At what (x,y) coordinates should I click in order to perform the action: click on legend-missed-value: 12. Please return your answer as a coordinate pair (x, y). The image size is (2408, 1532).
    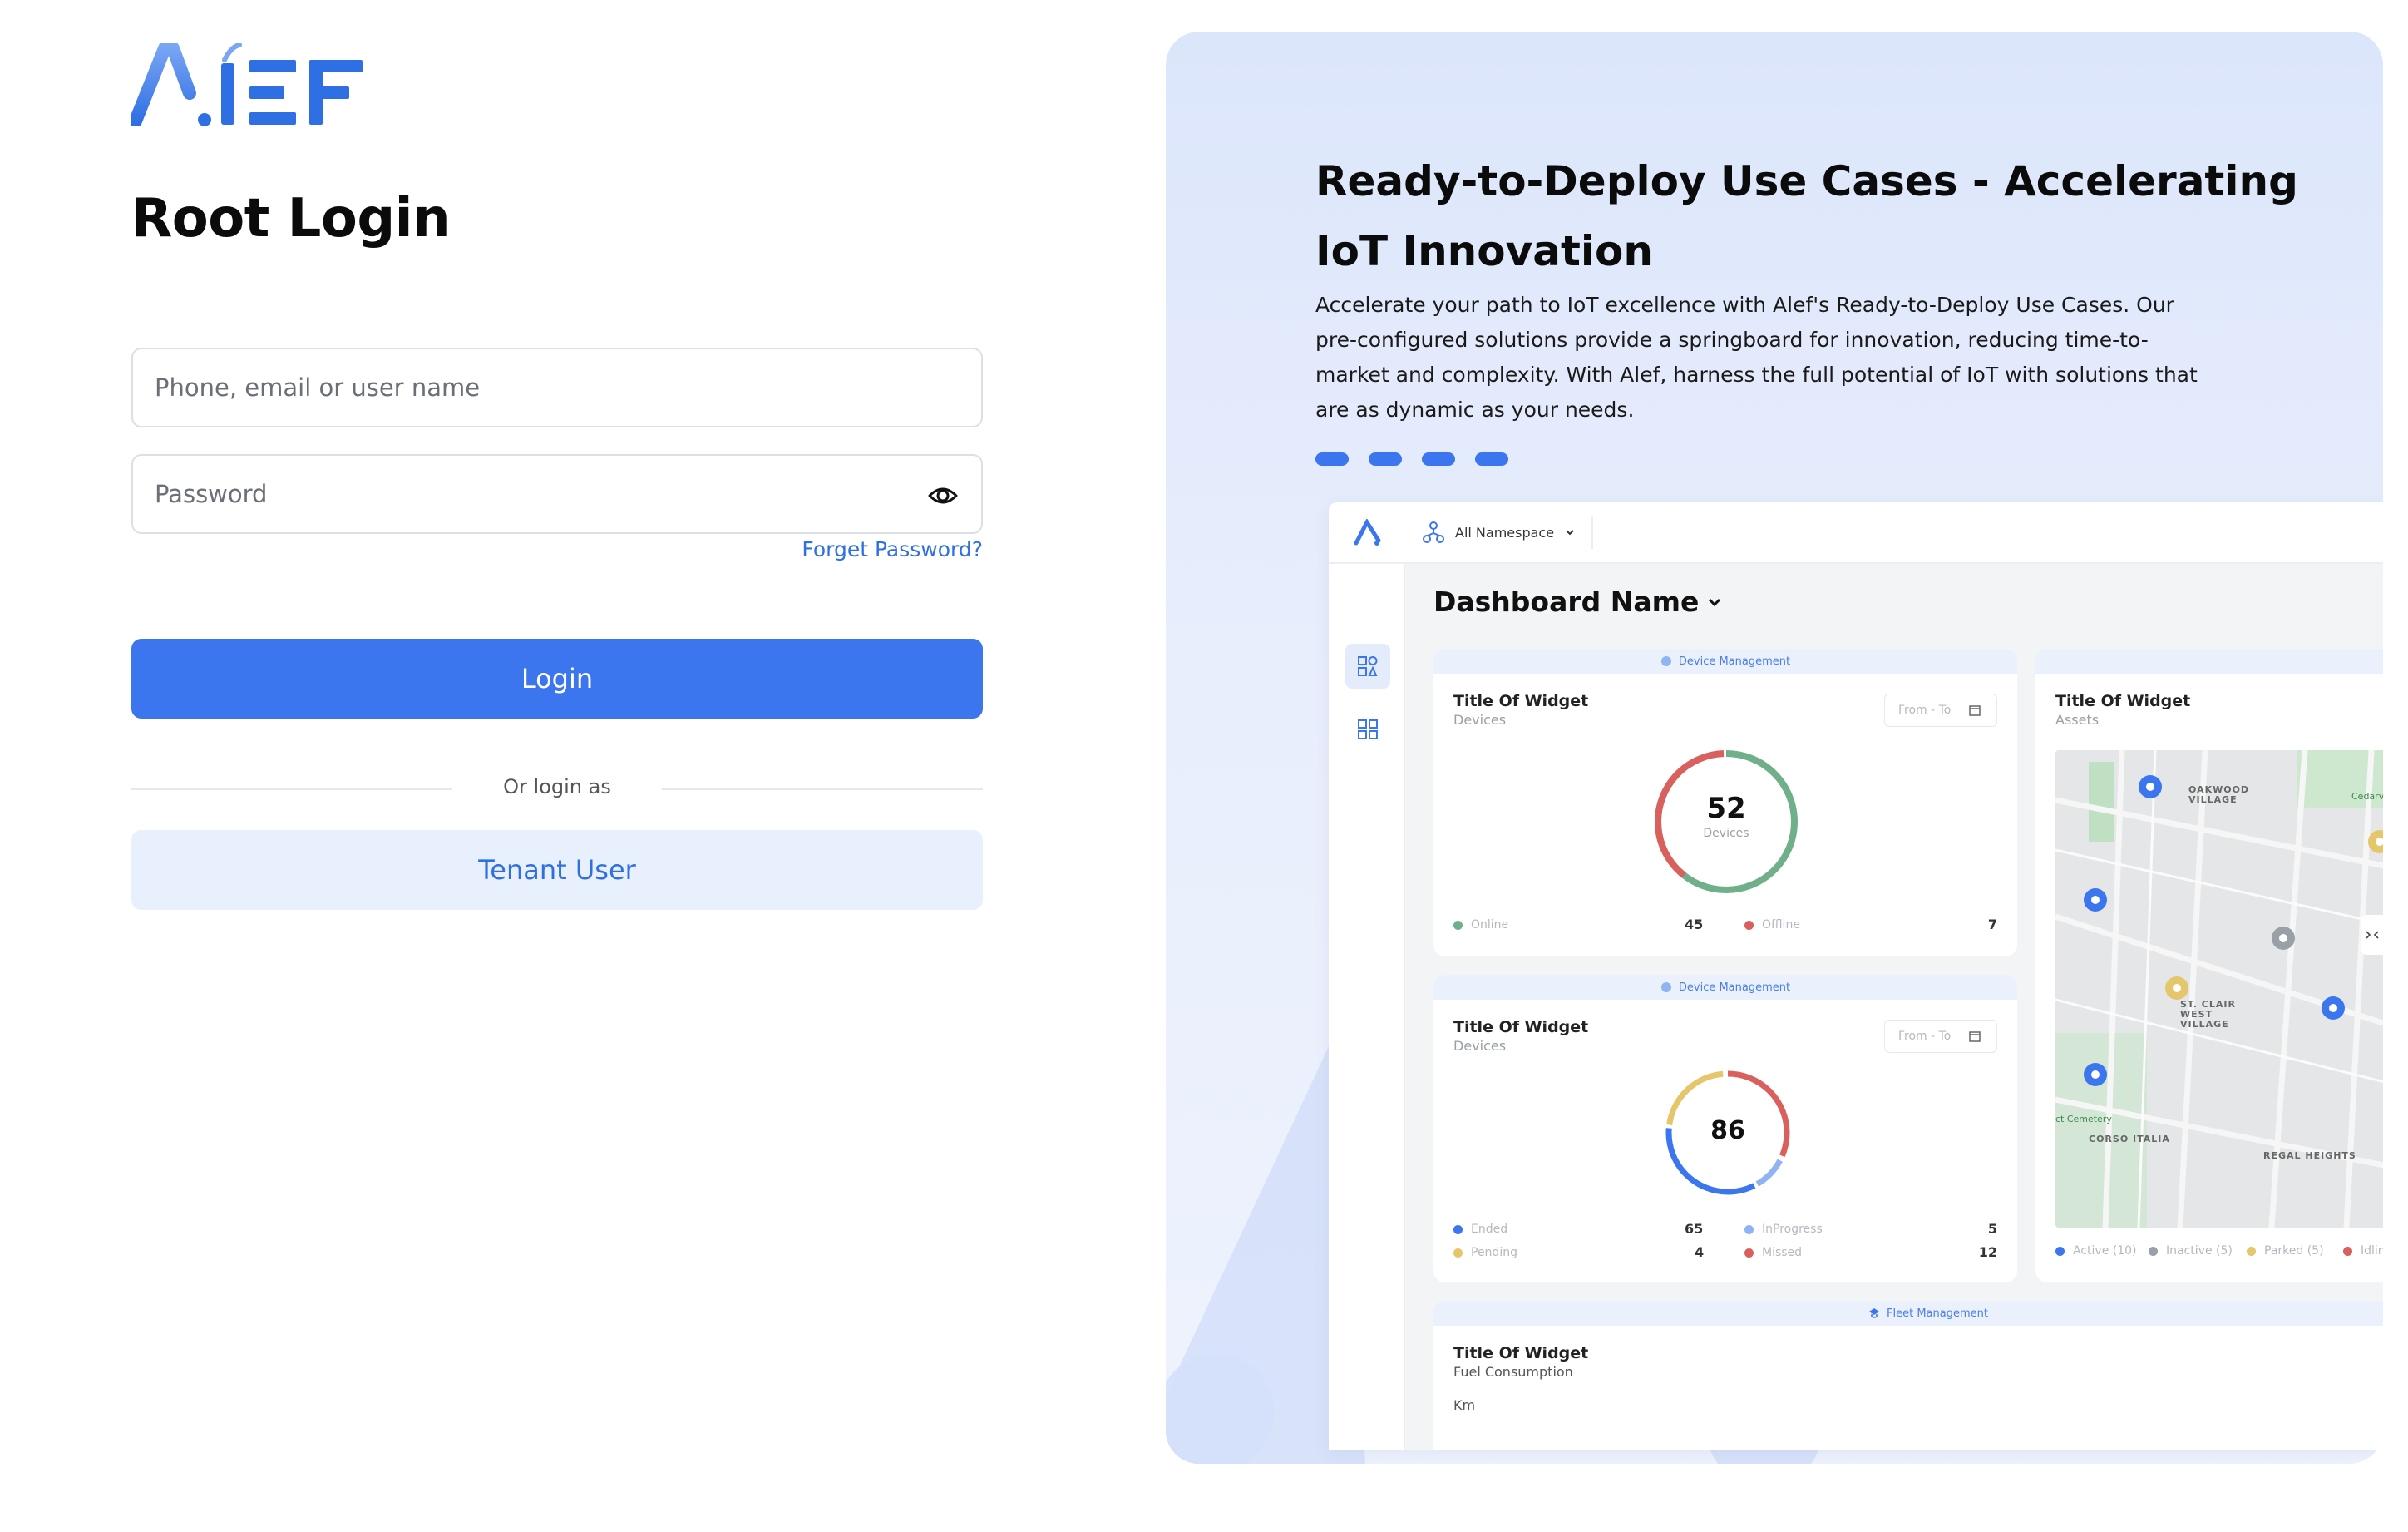
    Looking at the image, I should click on (1988, 1252).